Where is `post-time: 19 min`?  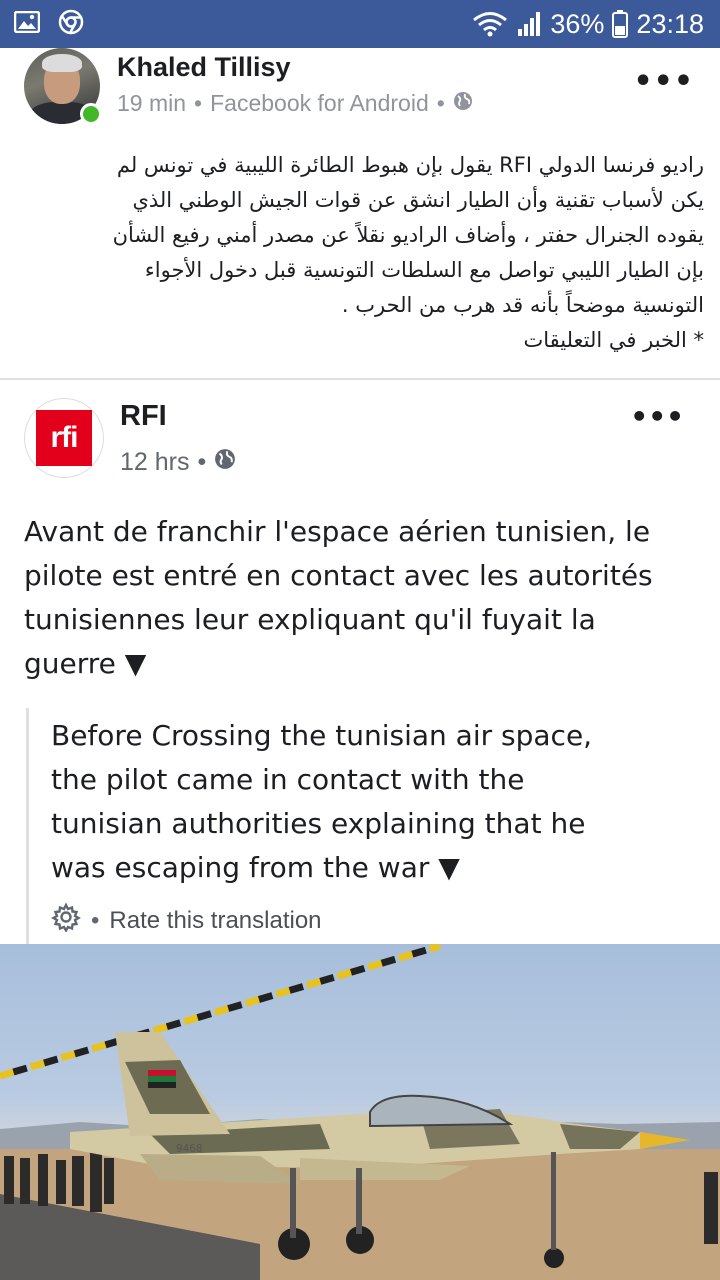
post-time: 19 min is located at coordinates (151, 103).